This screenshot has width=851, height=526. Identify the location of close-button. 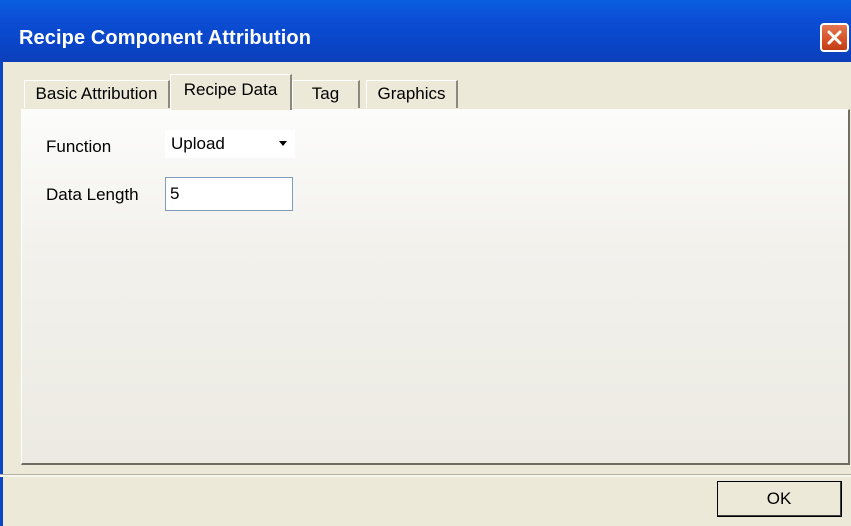
(834, 37).